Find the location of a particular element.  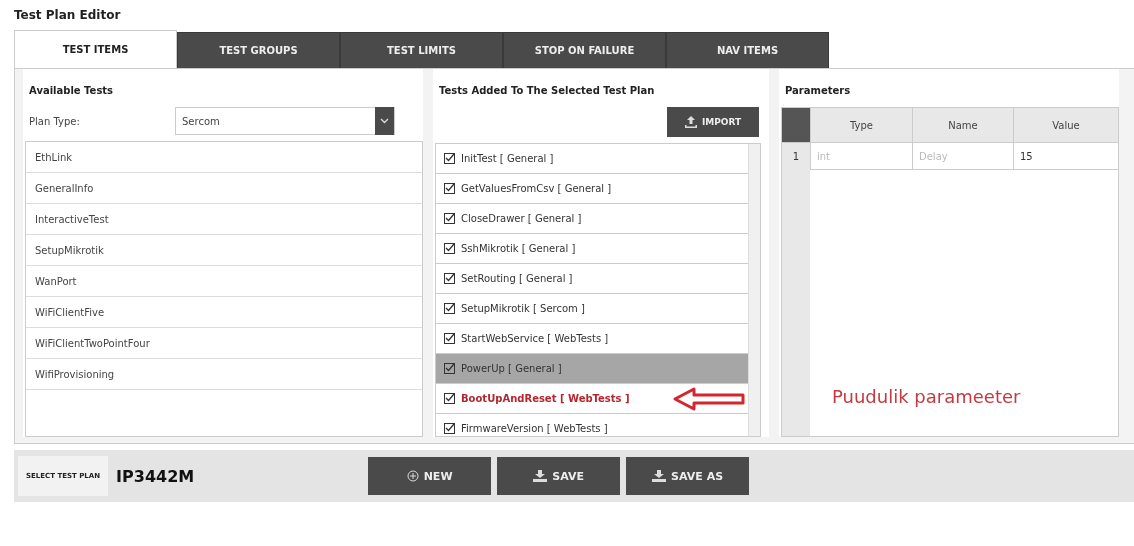

upload-icon is located at coordinates (690, 122).